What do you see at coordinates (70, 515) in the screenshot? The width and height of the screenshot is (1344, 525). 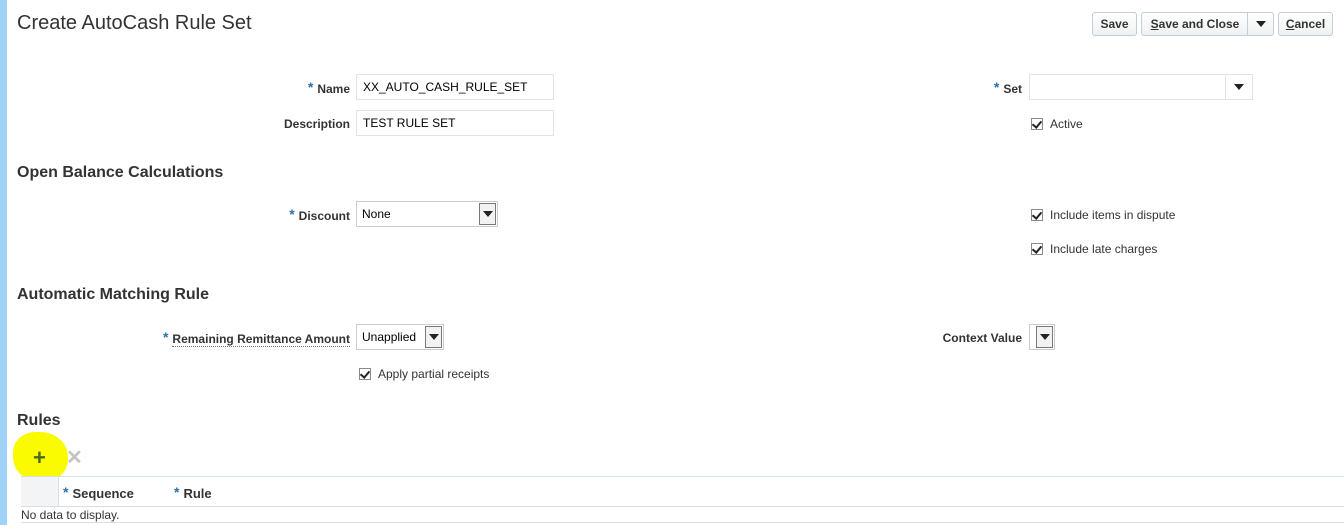 I see `empty-table-message: No data to display.` at bounding box center [70, 515].